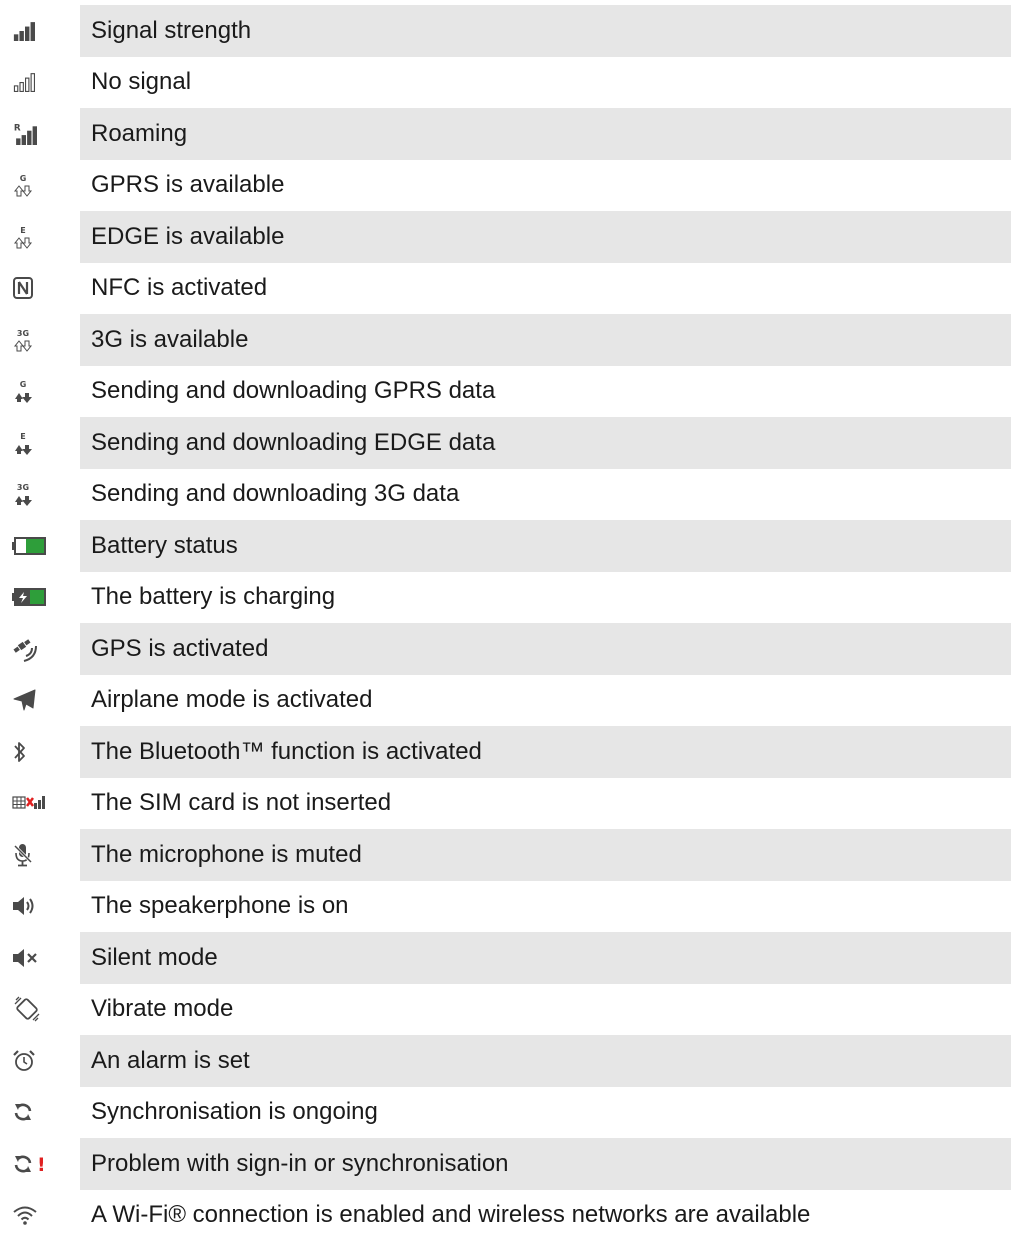 Image resolution: width=1011 pixels, height=1241 pixels. What do you see at coordinates (545, 289) in the screenshot?
I see `list-item-label: NFC is activated` at bounding box center [545, 289].